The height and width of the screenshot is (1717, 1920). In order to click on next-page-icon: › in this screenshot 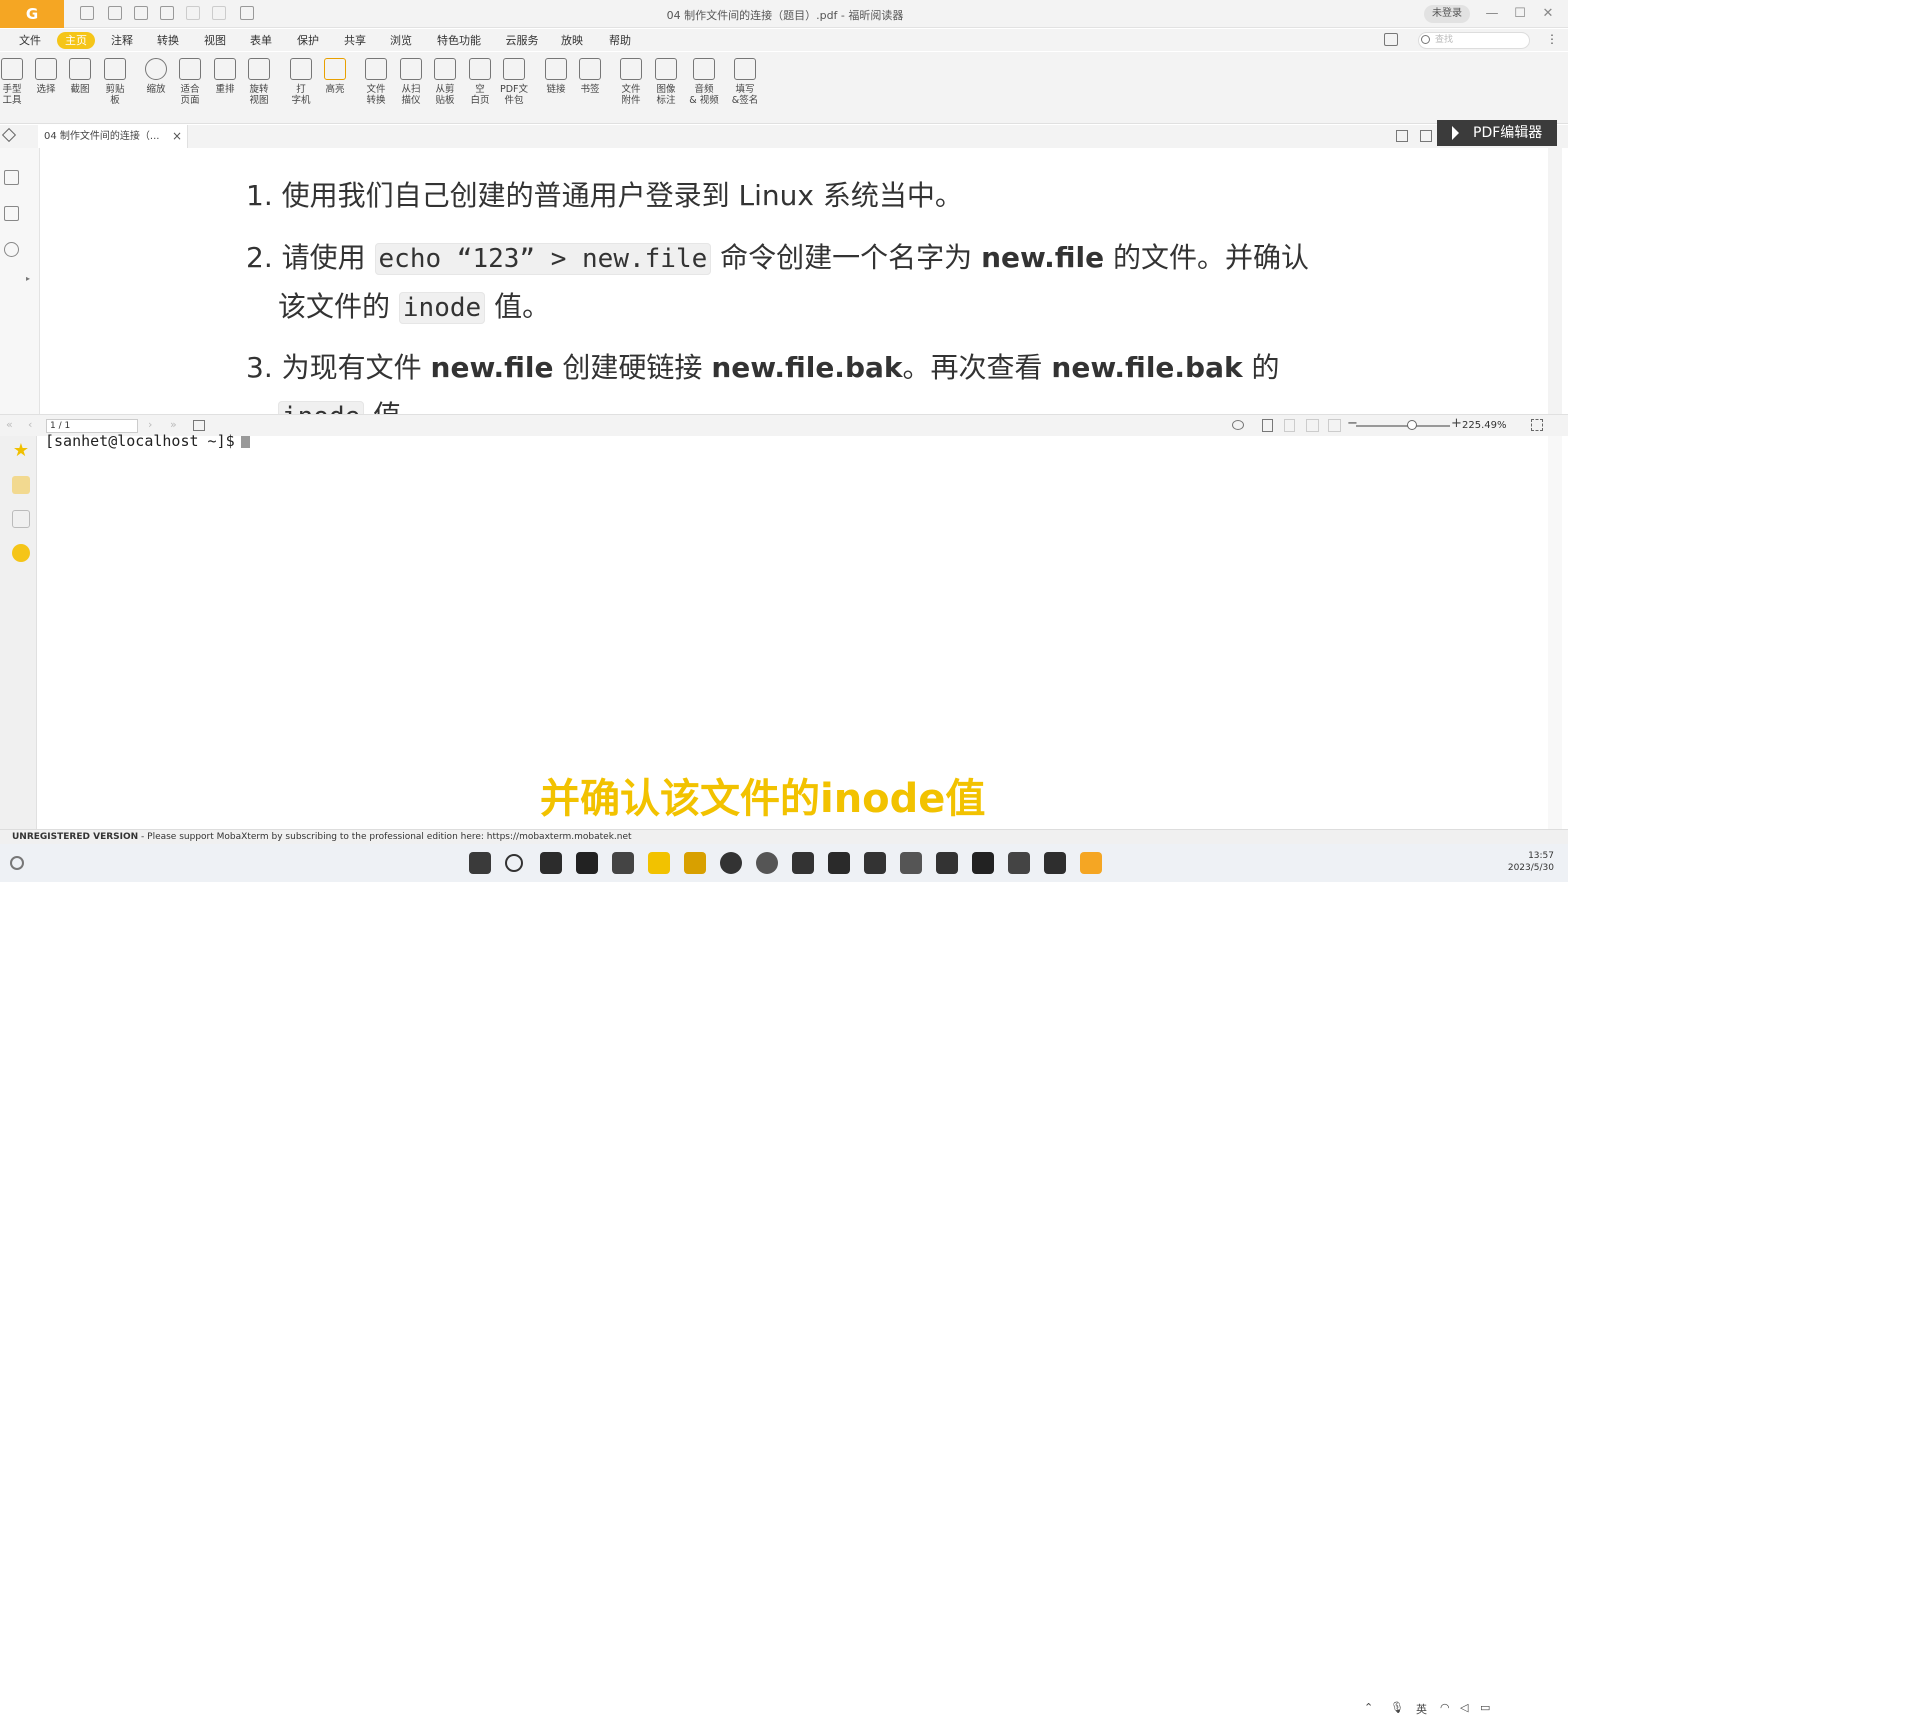, I will do `click(150, 424)`.